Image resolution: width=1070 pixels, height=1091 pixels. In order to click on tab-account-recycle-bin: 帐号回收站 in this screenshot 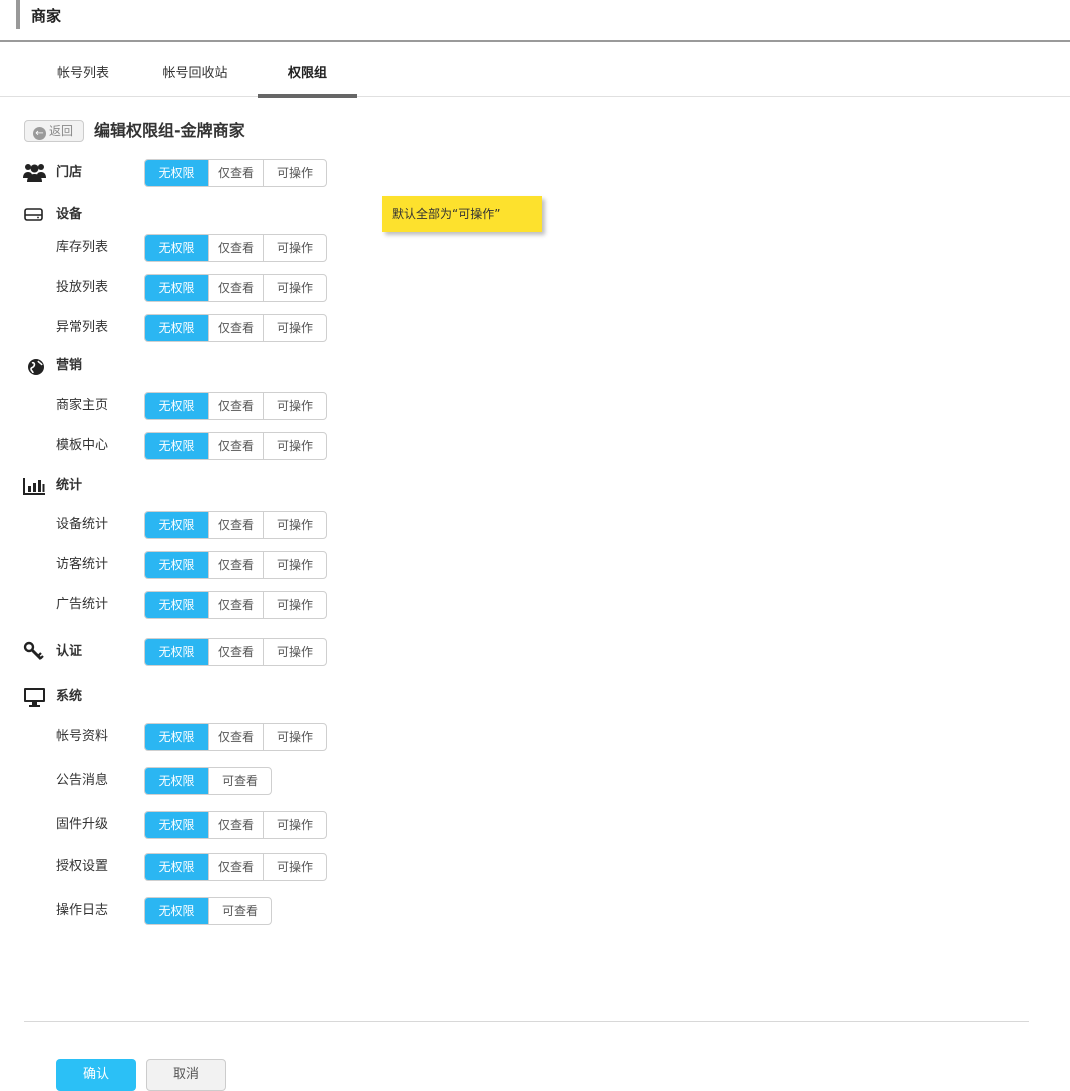, I will do `click(195, 70)`.